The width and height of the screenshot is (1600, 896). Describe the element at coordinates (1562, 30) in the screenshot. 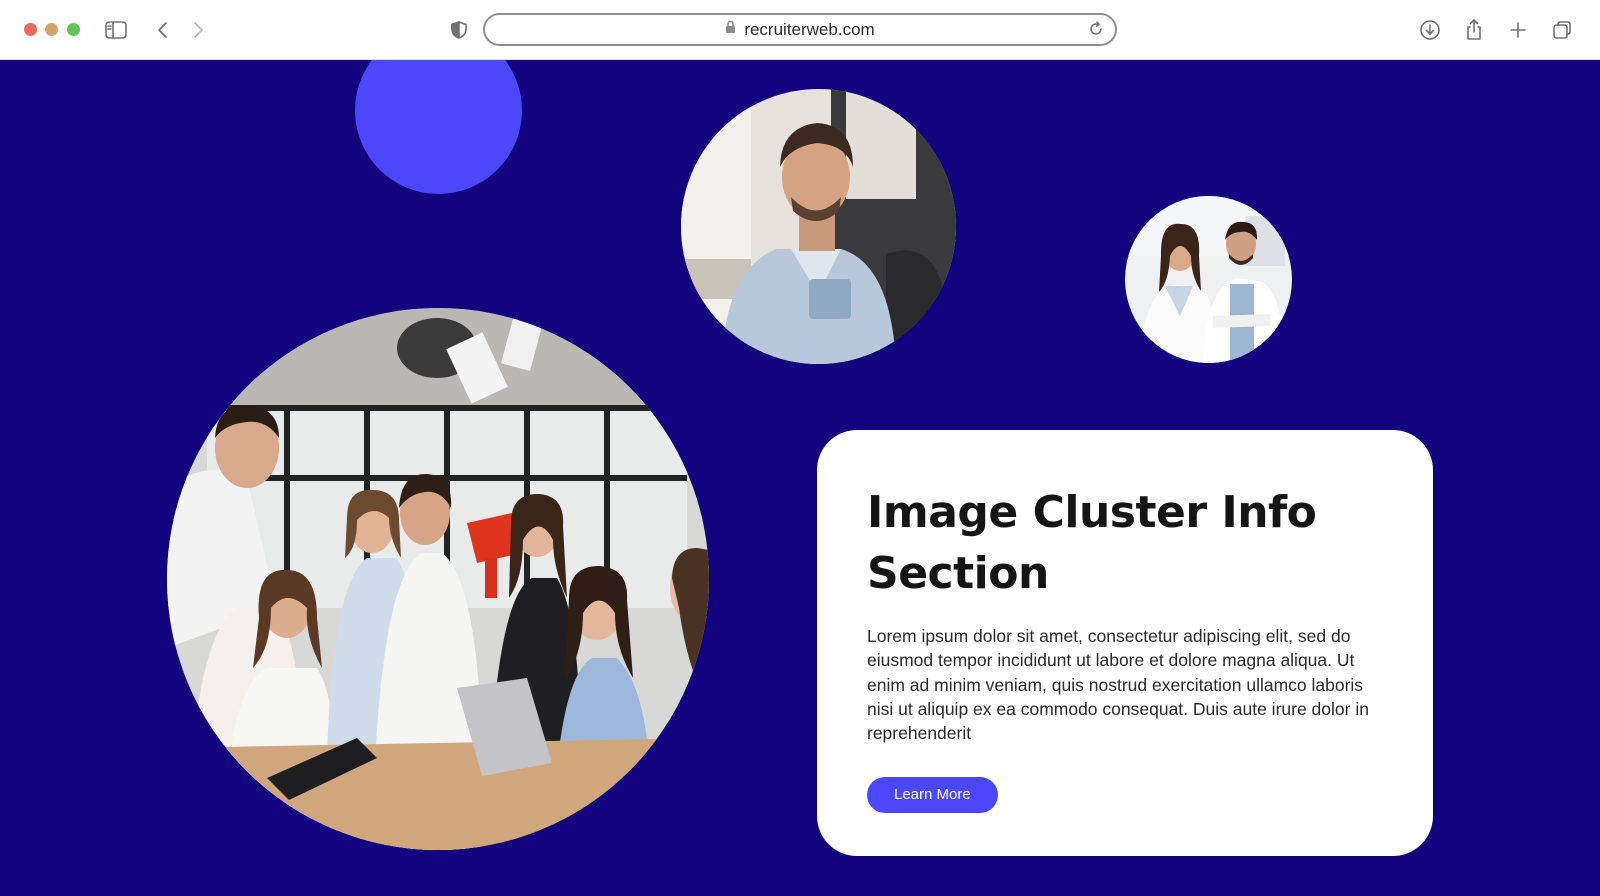

I see `tab-overview-icon` at that location.